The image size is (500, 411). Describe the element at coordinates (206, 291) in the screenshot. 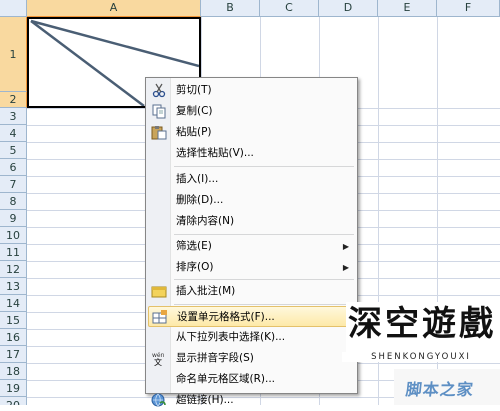

I see `menu-item-label: 插入批注(M)` at that location.